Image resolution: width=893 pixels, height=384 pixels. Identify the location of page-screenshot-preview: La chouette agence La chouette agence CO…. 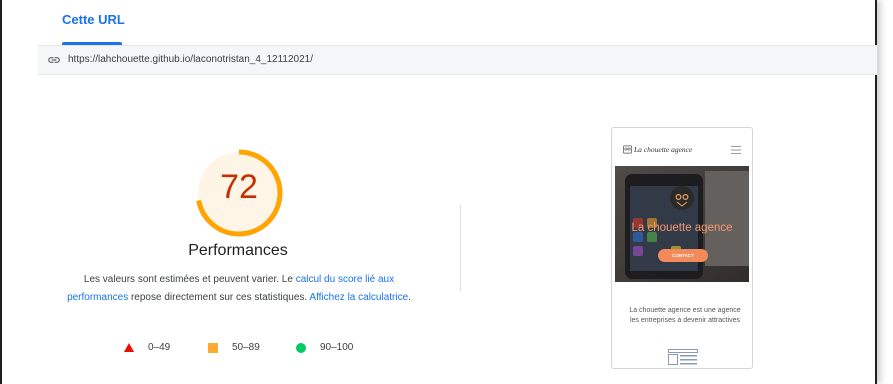
(682, 248).